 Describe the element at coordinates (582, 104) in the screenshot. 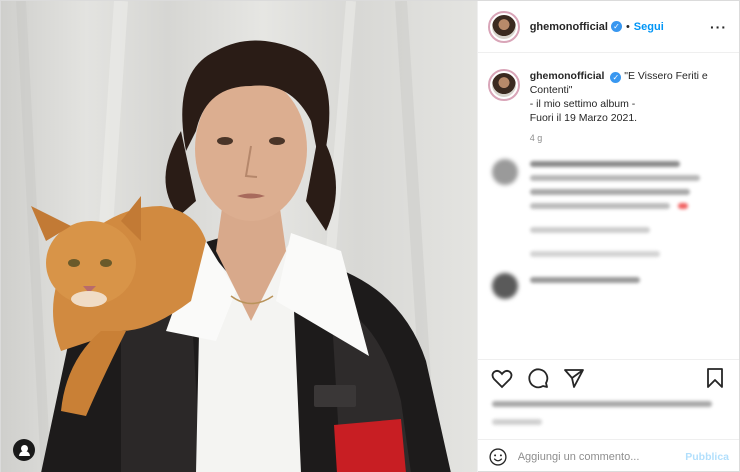

I see `caption-line-2: - il mio settimo album -` at that location.